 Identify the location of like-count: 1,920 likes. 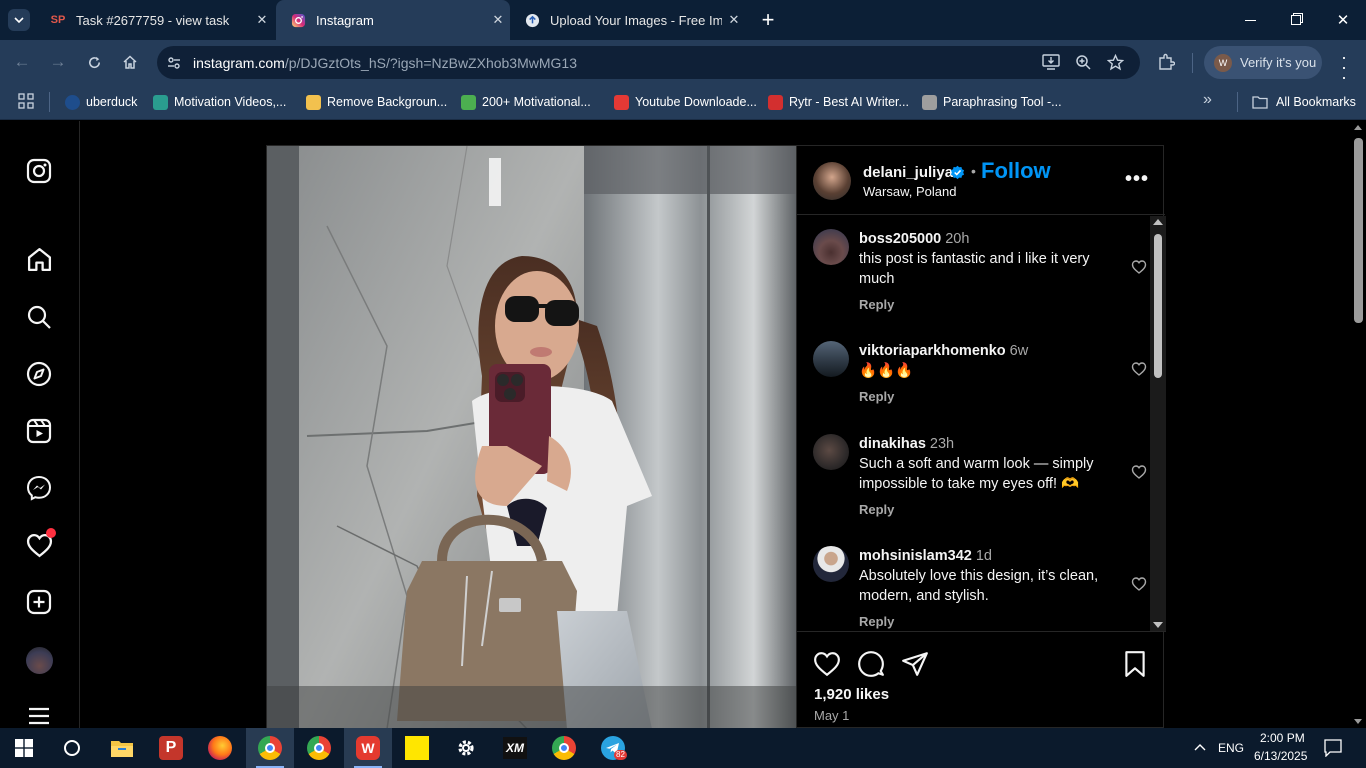
(851, 694).